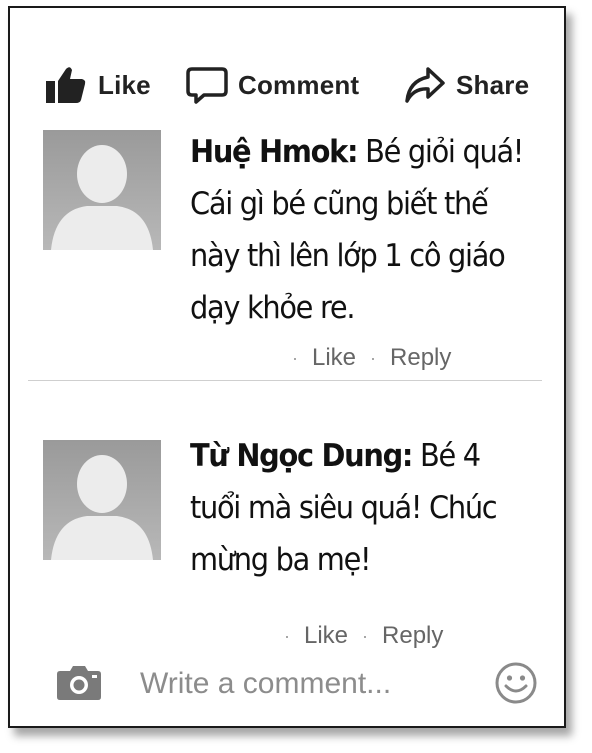  I want to click on comment-action-button: Comment, so click(272, 85).